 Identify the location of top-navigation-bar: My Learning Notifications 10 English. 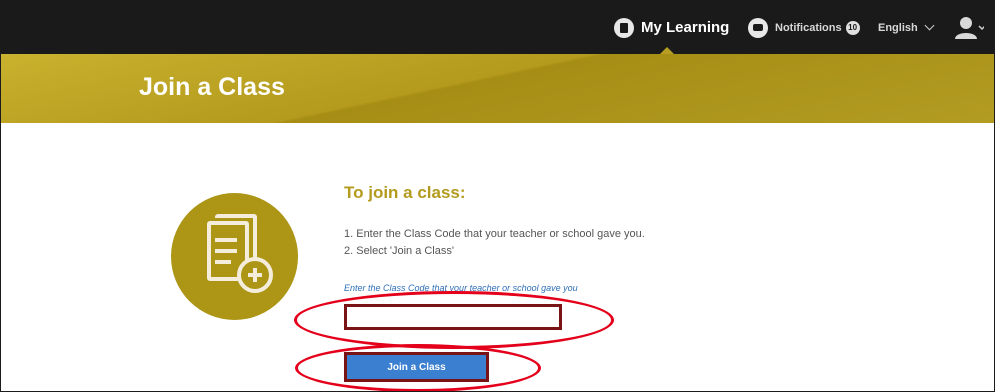
(497, 27).